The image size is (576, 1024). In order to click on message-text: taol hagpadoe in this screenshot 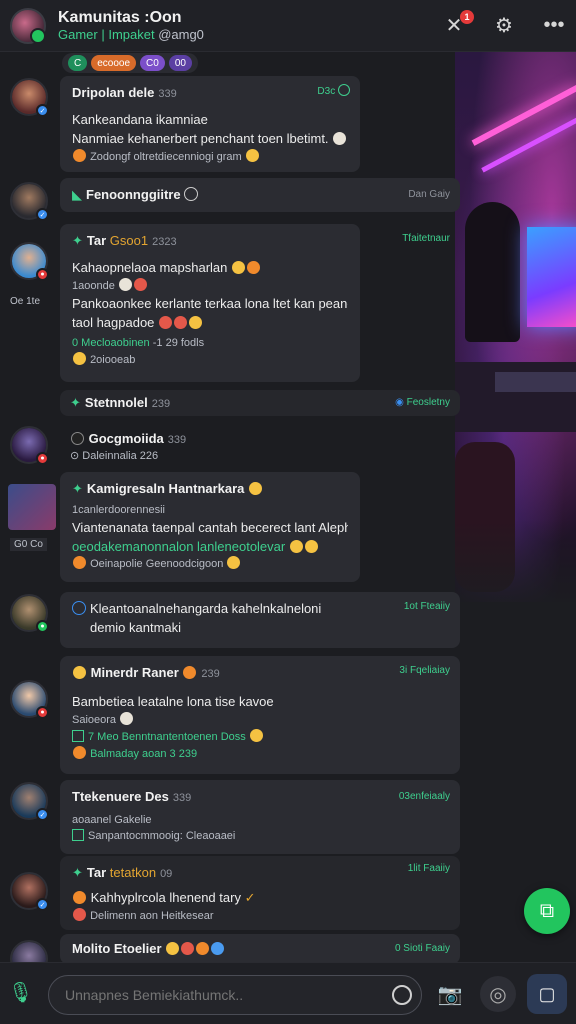, I will do `click(210, 323)`.